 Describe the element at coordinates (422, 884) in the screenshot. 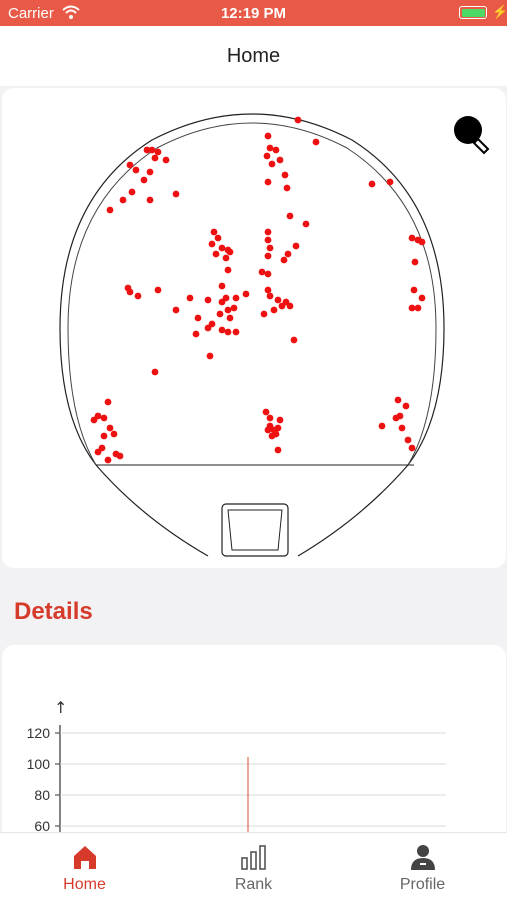

I see `tab-profile-label: Profile` at that location.